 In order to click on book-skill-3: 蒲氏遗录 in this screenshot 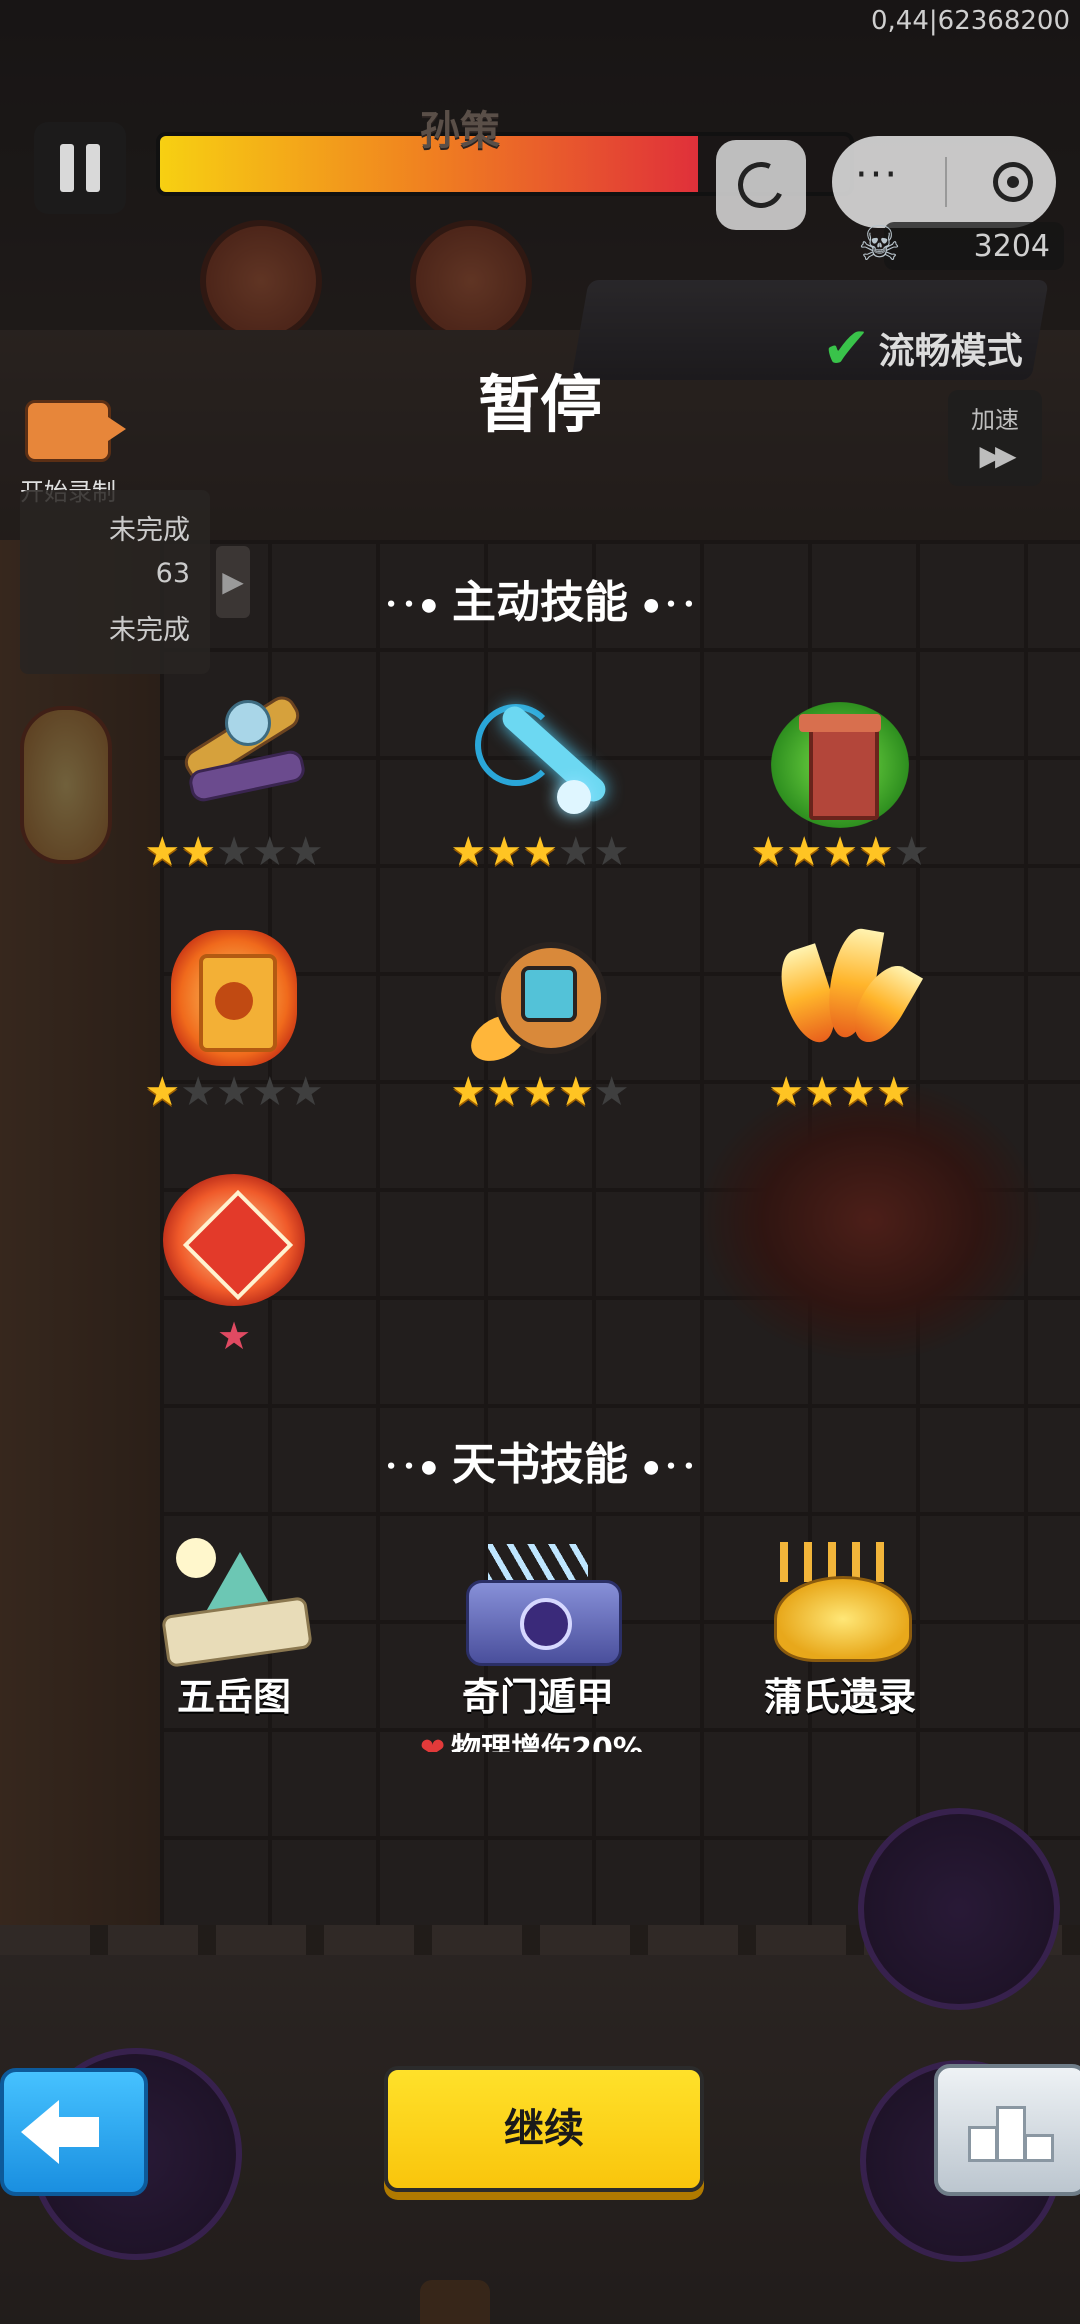, I will do `click(840, 1628)`.